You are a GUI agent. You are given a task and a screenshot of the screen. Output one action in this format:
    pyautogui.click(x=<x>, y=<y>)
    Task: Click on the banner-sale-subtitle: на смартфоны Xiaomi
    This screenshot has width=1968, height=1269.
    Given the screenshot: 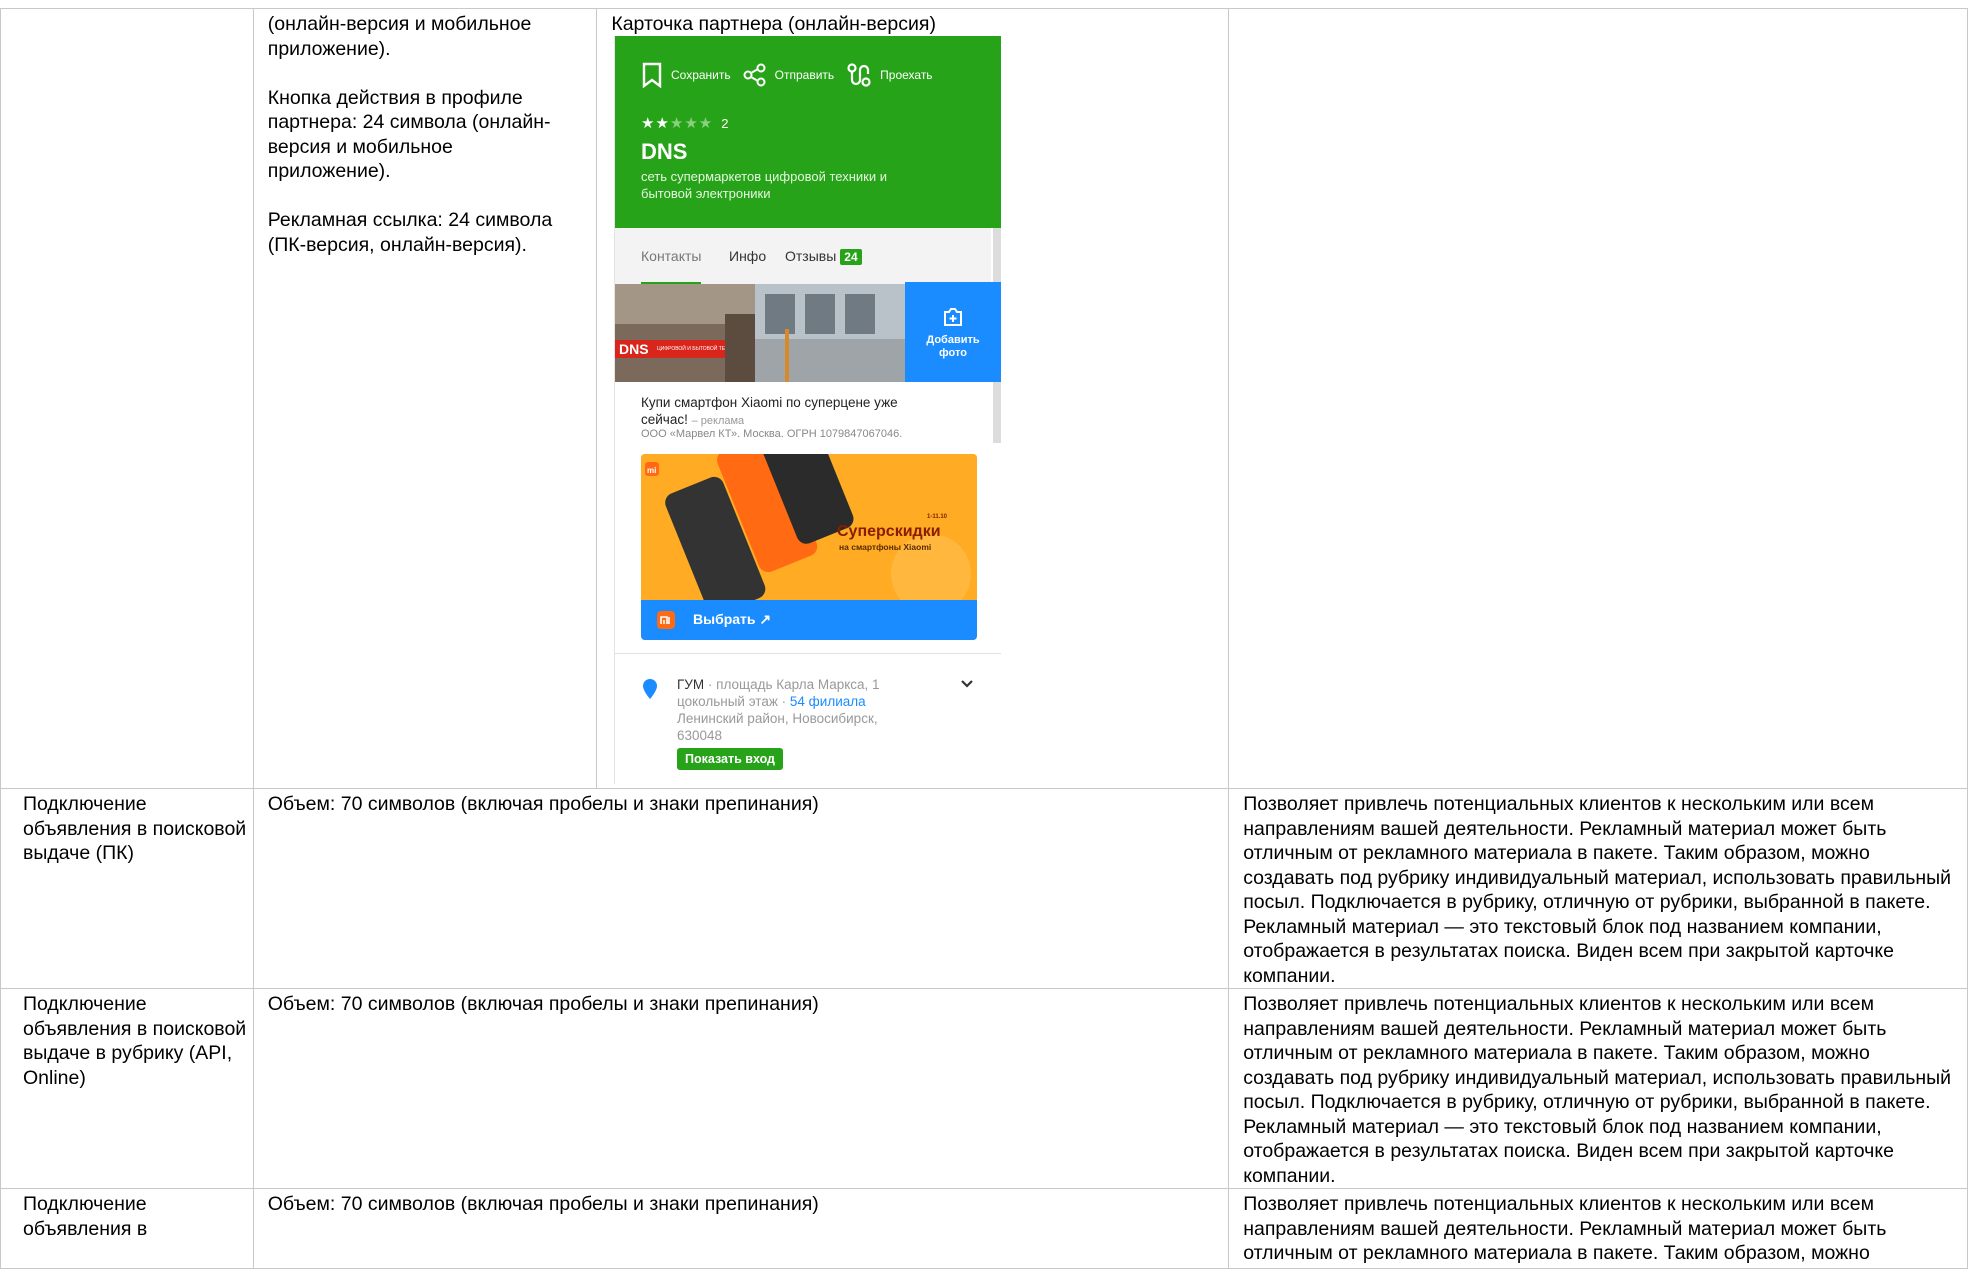 What is the action you would take?
    pyautogui.click(x=885, y=547)
    